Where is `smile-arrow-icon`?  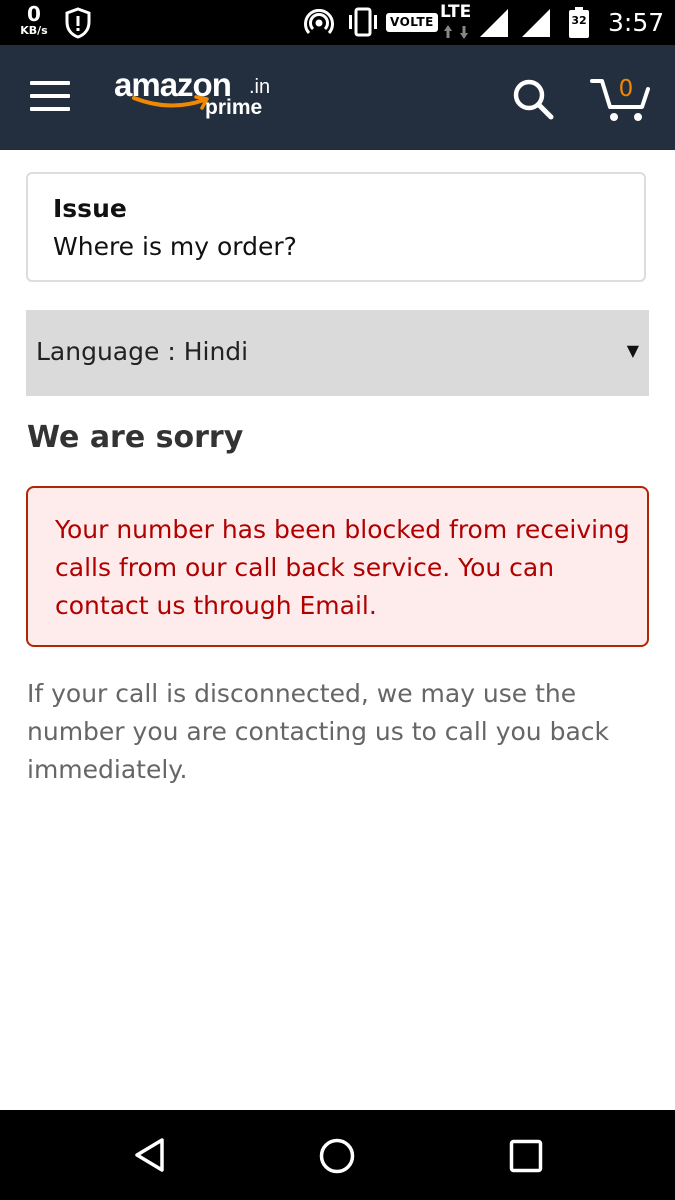
smile-arrow-icon is located at coordinates (172, 105).